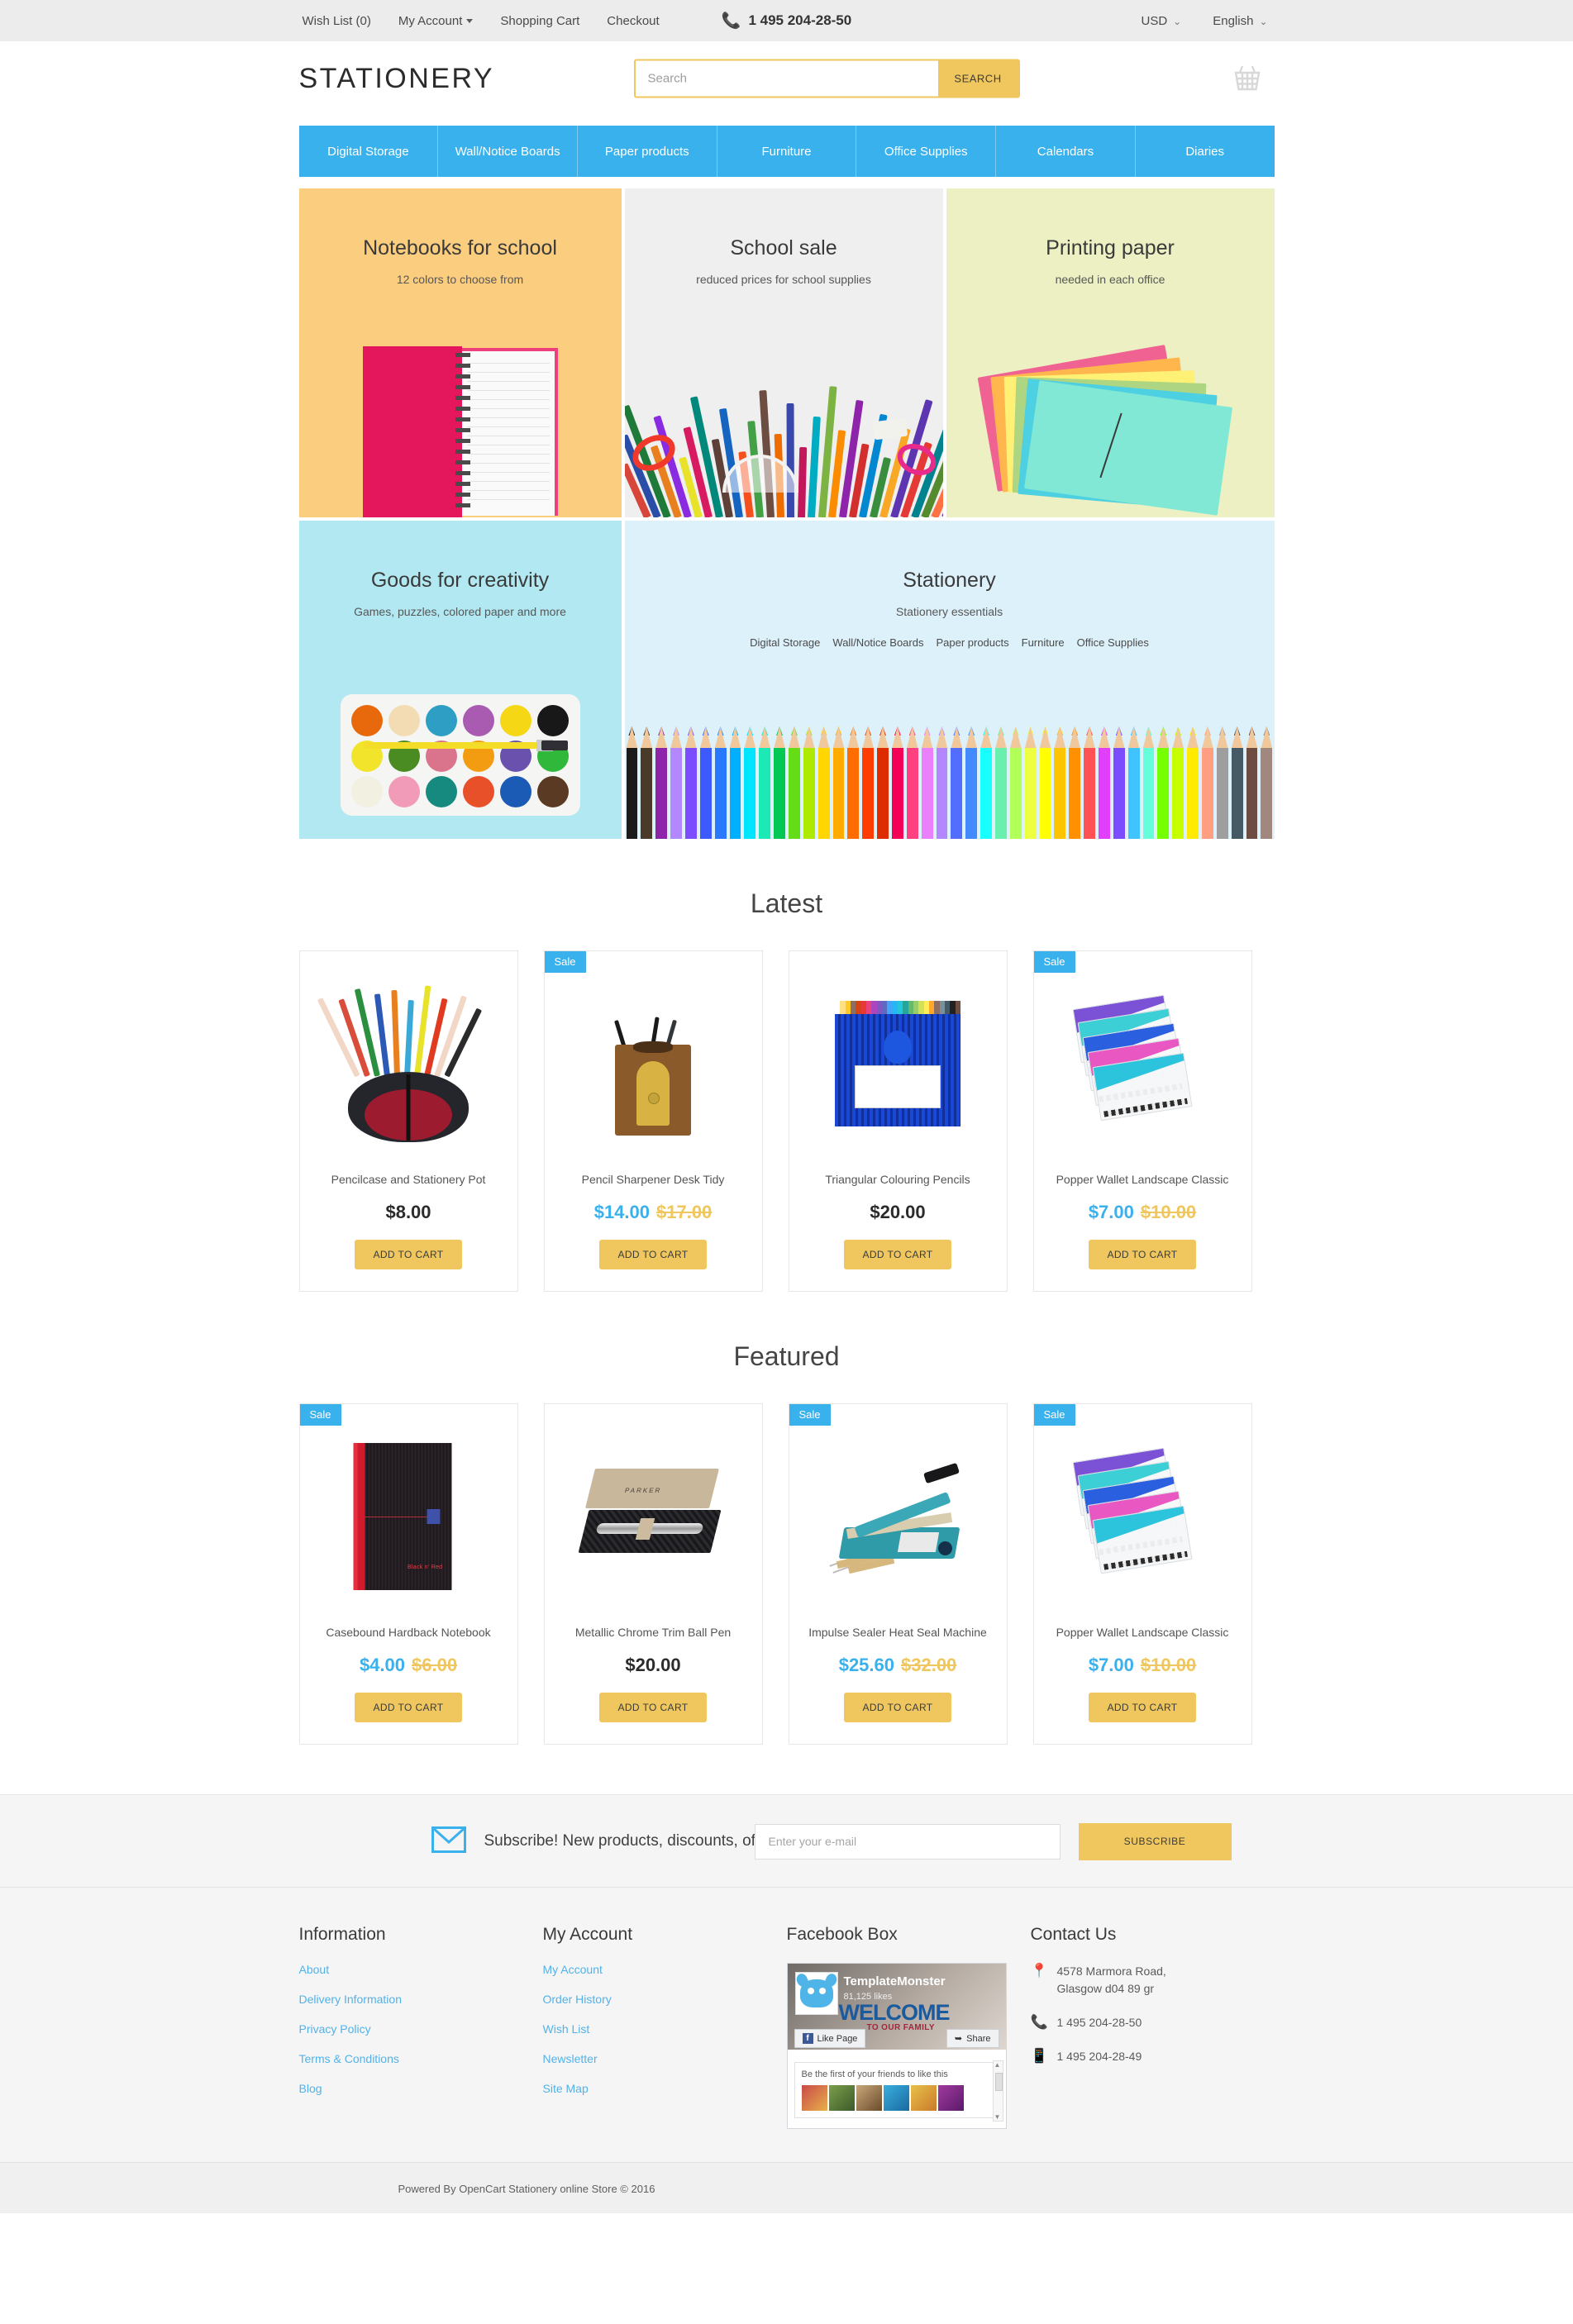  I want to click on product-price-value: $7.00, so click(1111, 1665).